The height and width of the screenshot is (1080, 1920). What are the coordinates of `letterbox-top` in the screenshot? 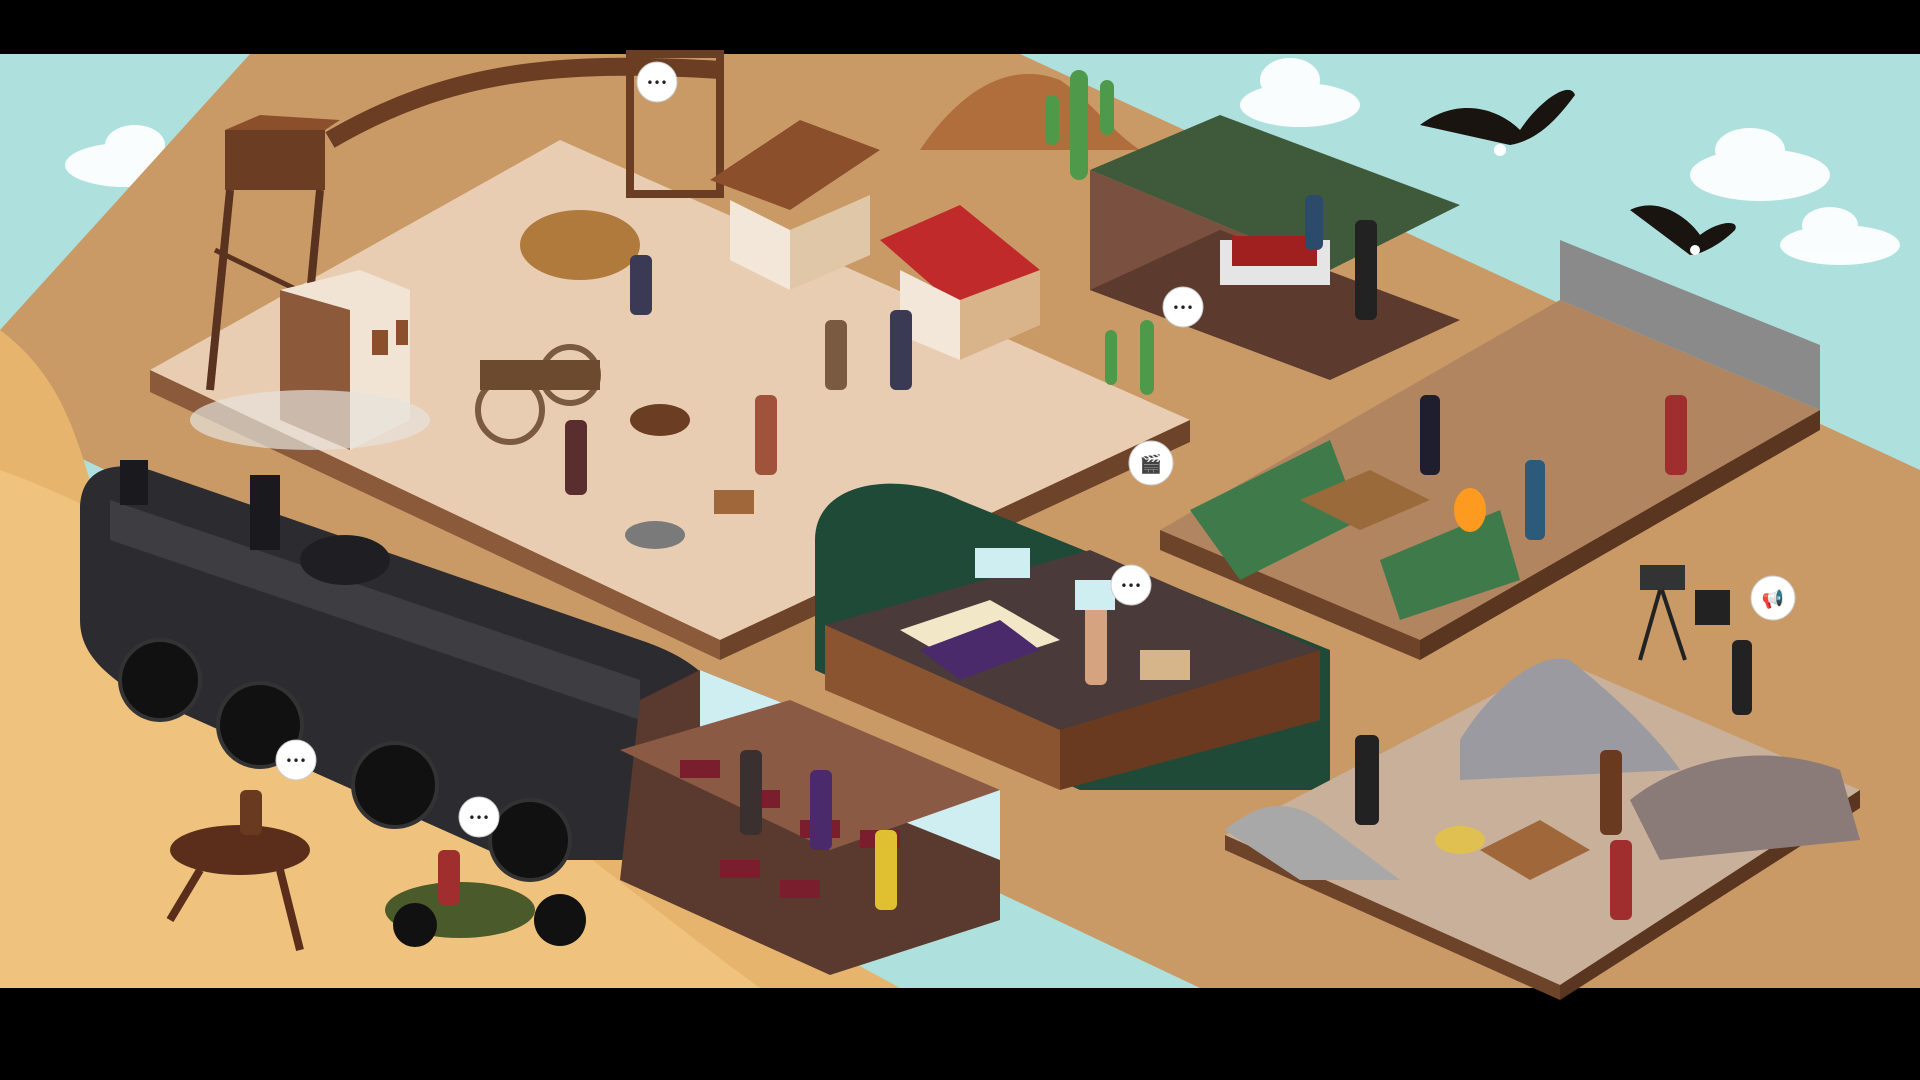 It's located at (960, 27).